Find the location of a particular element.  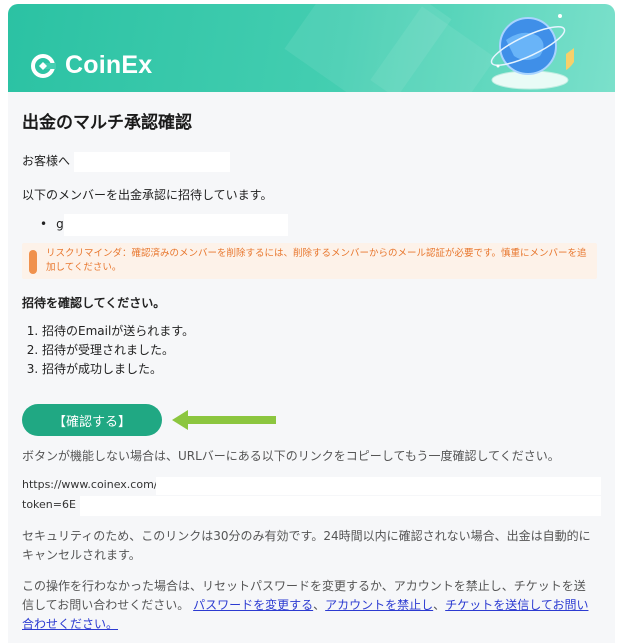

member-email: g is located at coordinates (60, 224).